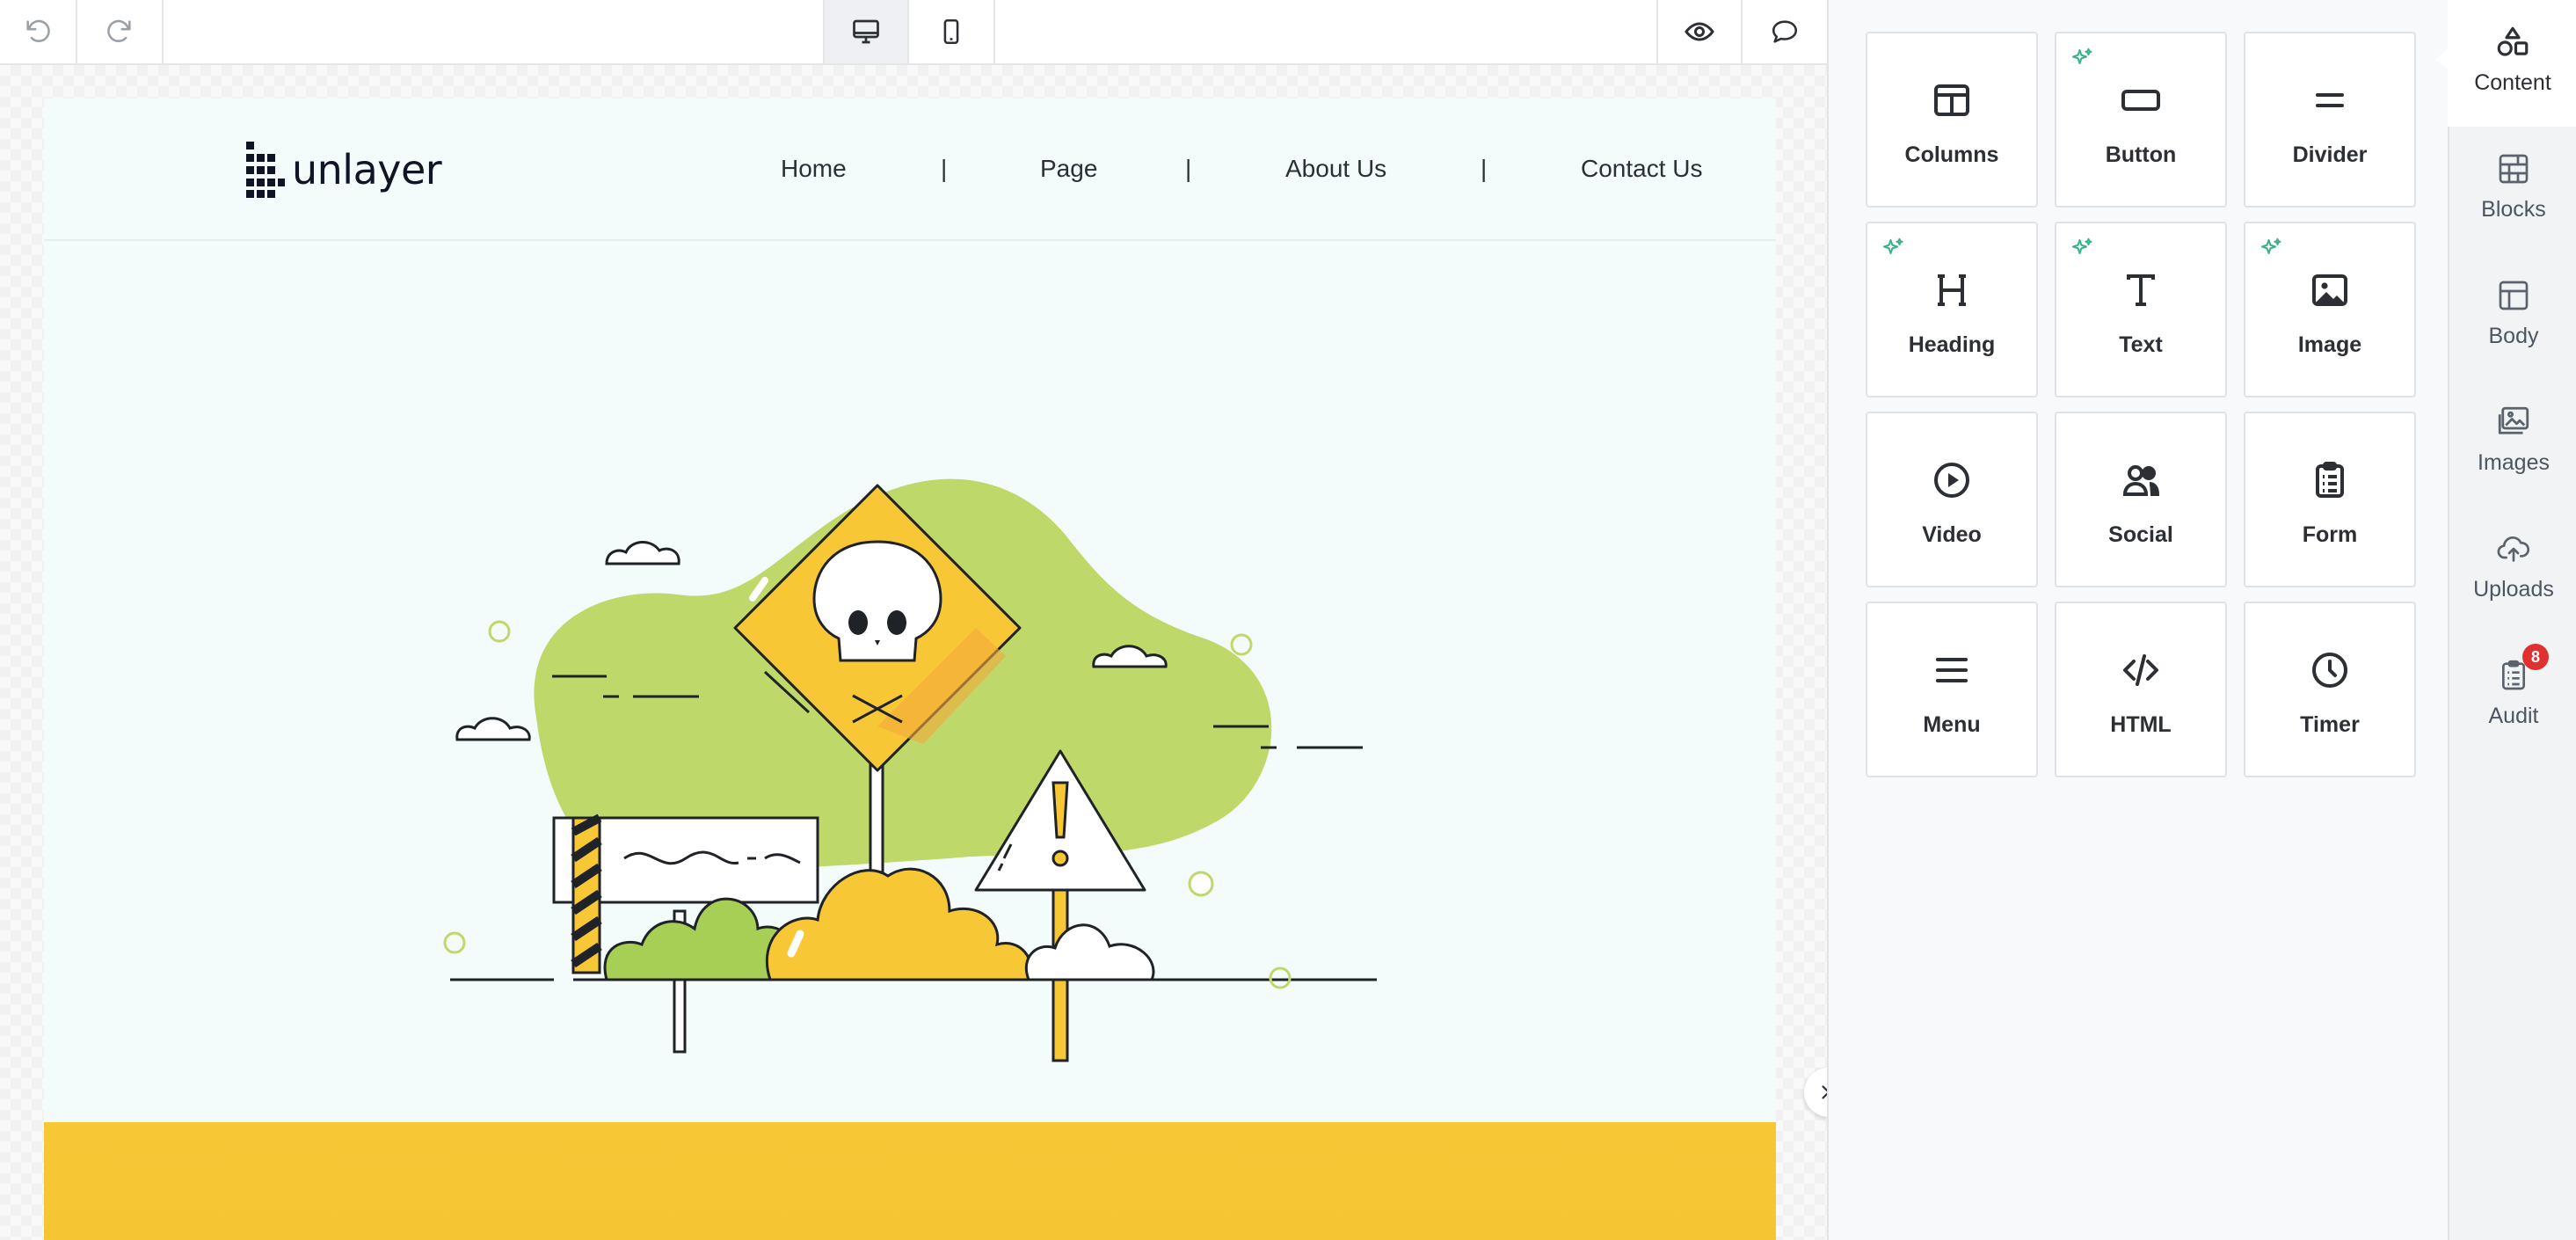  I want to click on tile-label: Video, so click(1952, 535).